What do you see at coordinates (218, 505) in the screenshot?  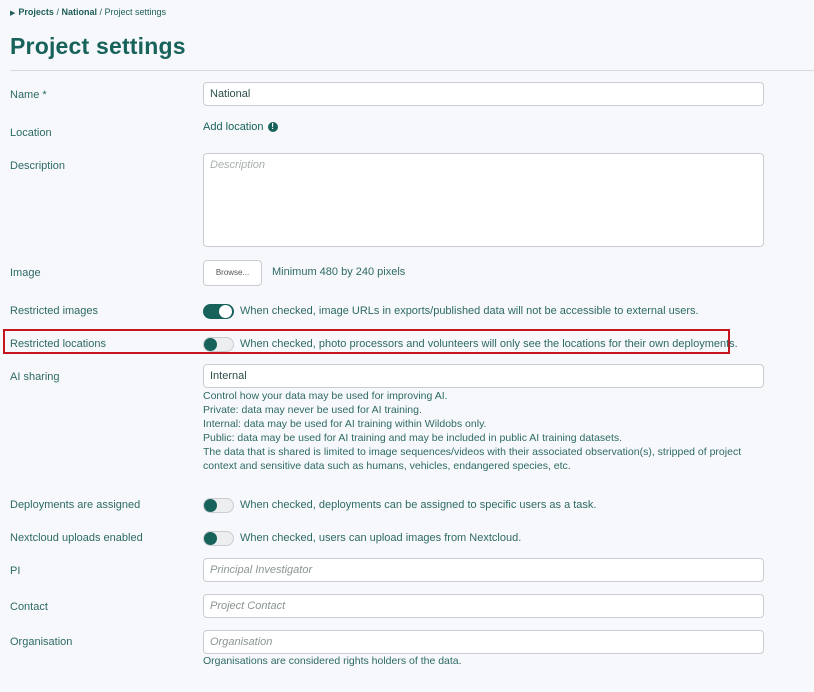 I see `deployments-assigned-toggle` at bounding box center [218, 505].